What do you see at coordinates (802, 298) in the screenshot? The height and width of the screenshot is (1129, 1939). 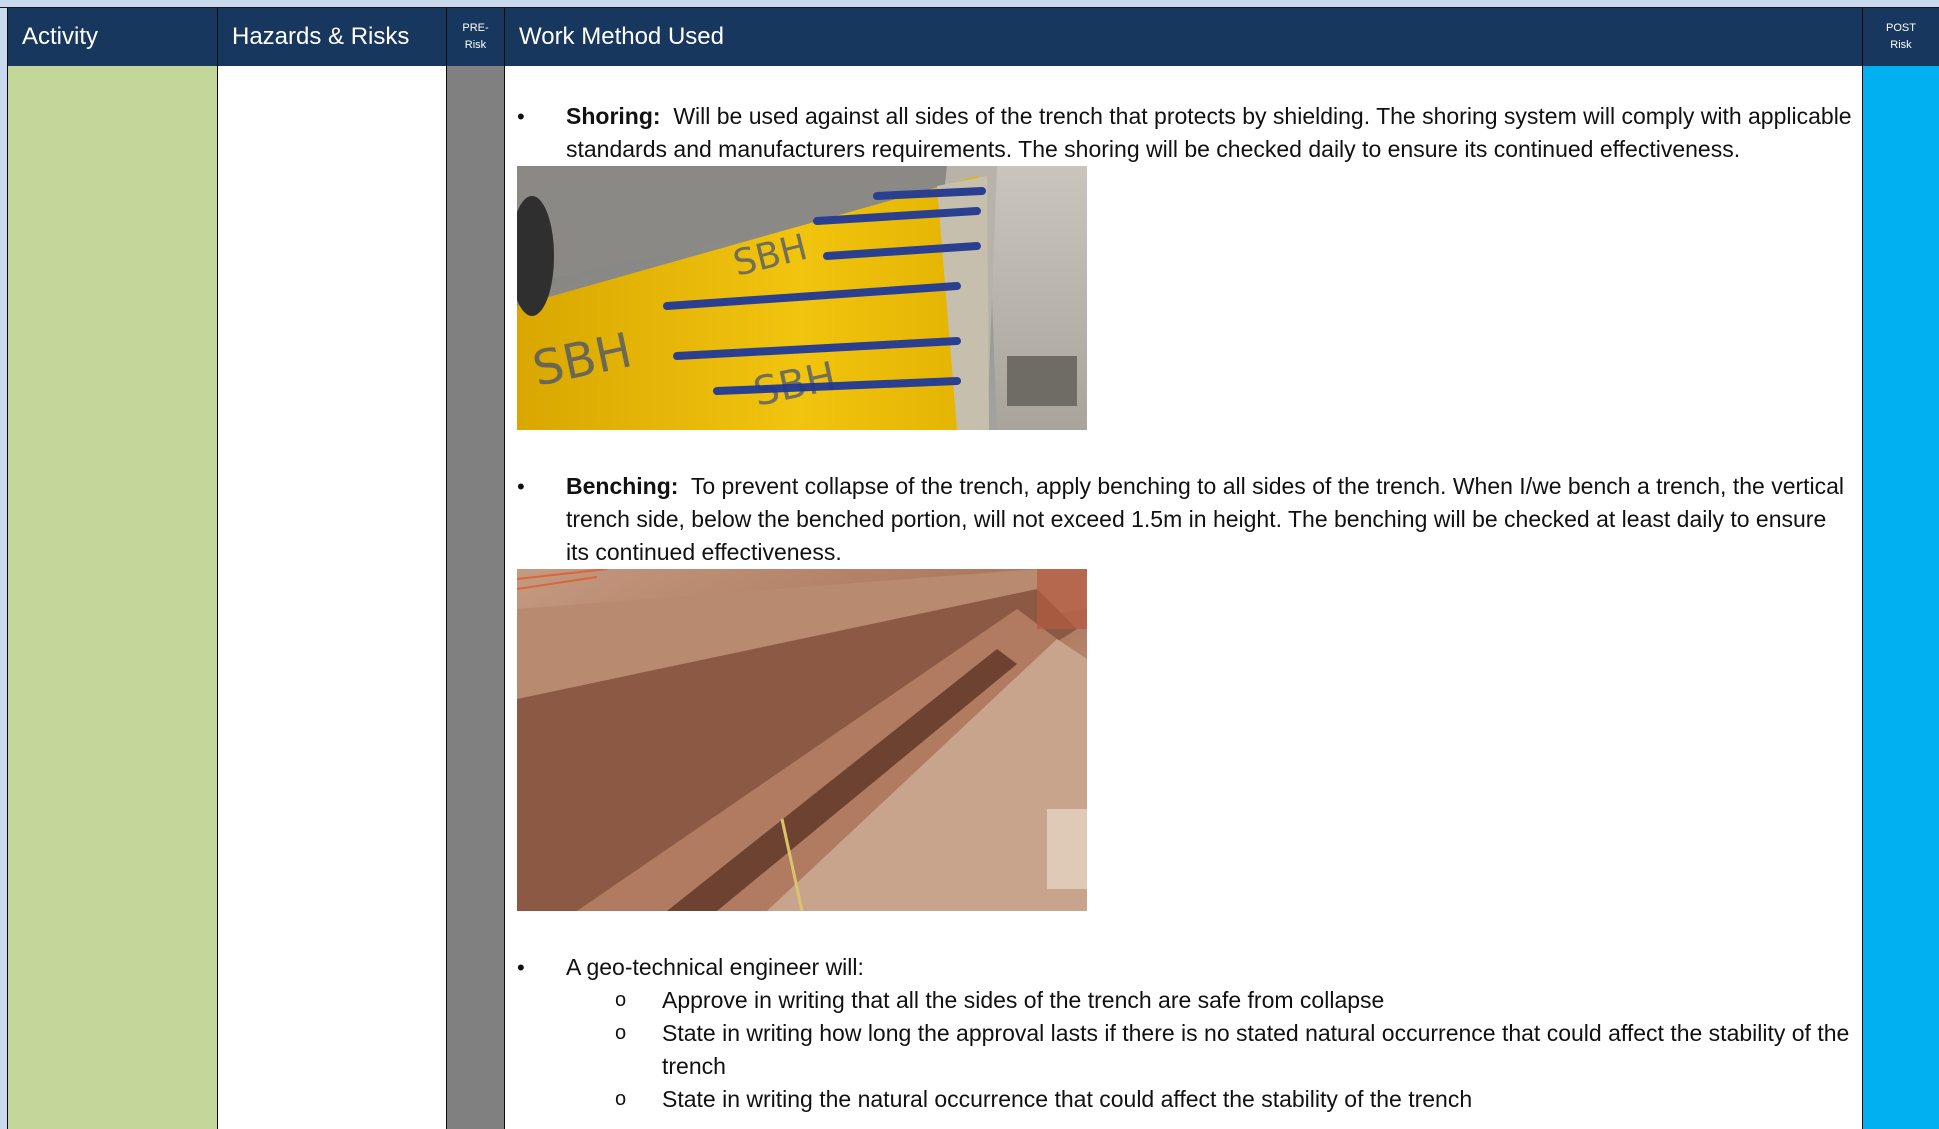 I see `shoring-photo: SBH SBH SBH` at bounding box center [802, 298].